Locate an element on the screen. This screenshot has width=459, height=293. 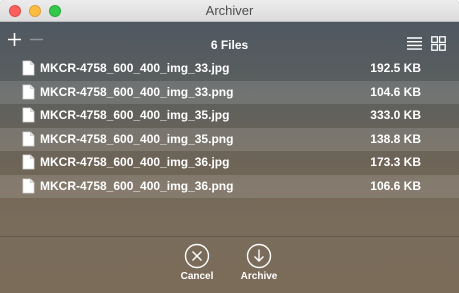
file-name: MKCR-4758_600_400_img_33.png is located at coordinates (137, 91).